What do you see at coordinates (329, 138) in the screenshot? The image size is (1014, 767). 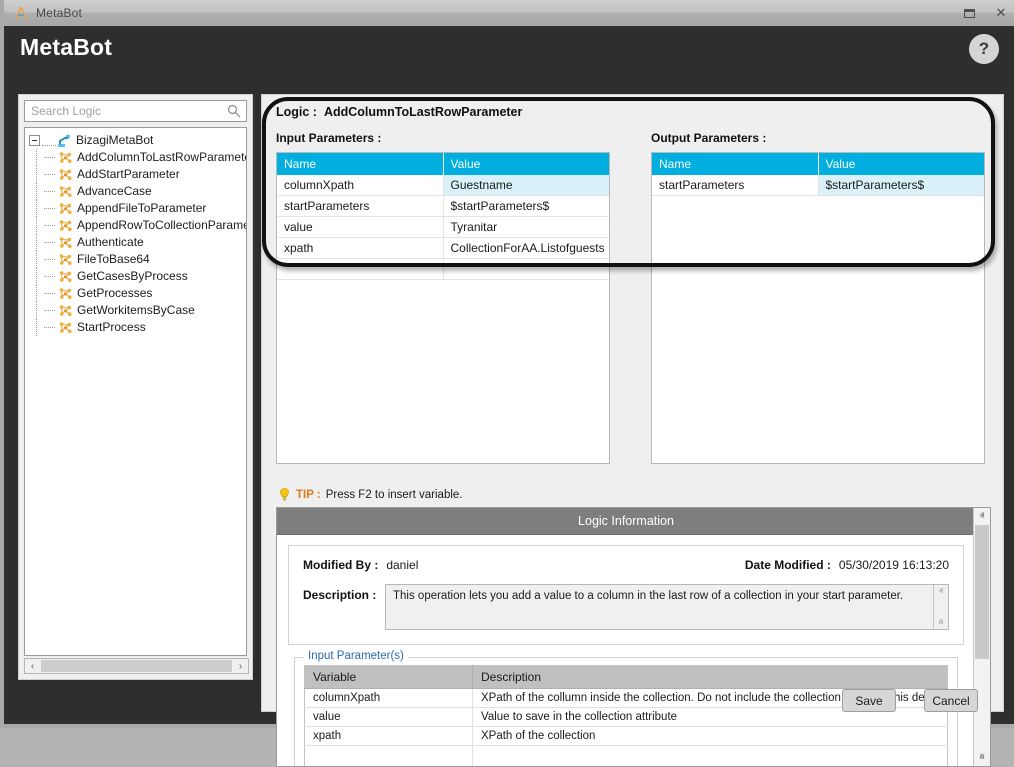 I see `input-parameters-heading: Input Parameters :` at bounding box center [329, 138].